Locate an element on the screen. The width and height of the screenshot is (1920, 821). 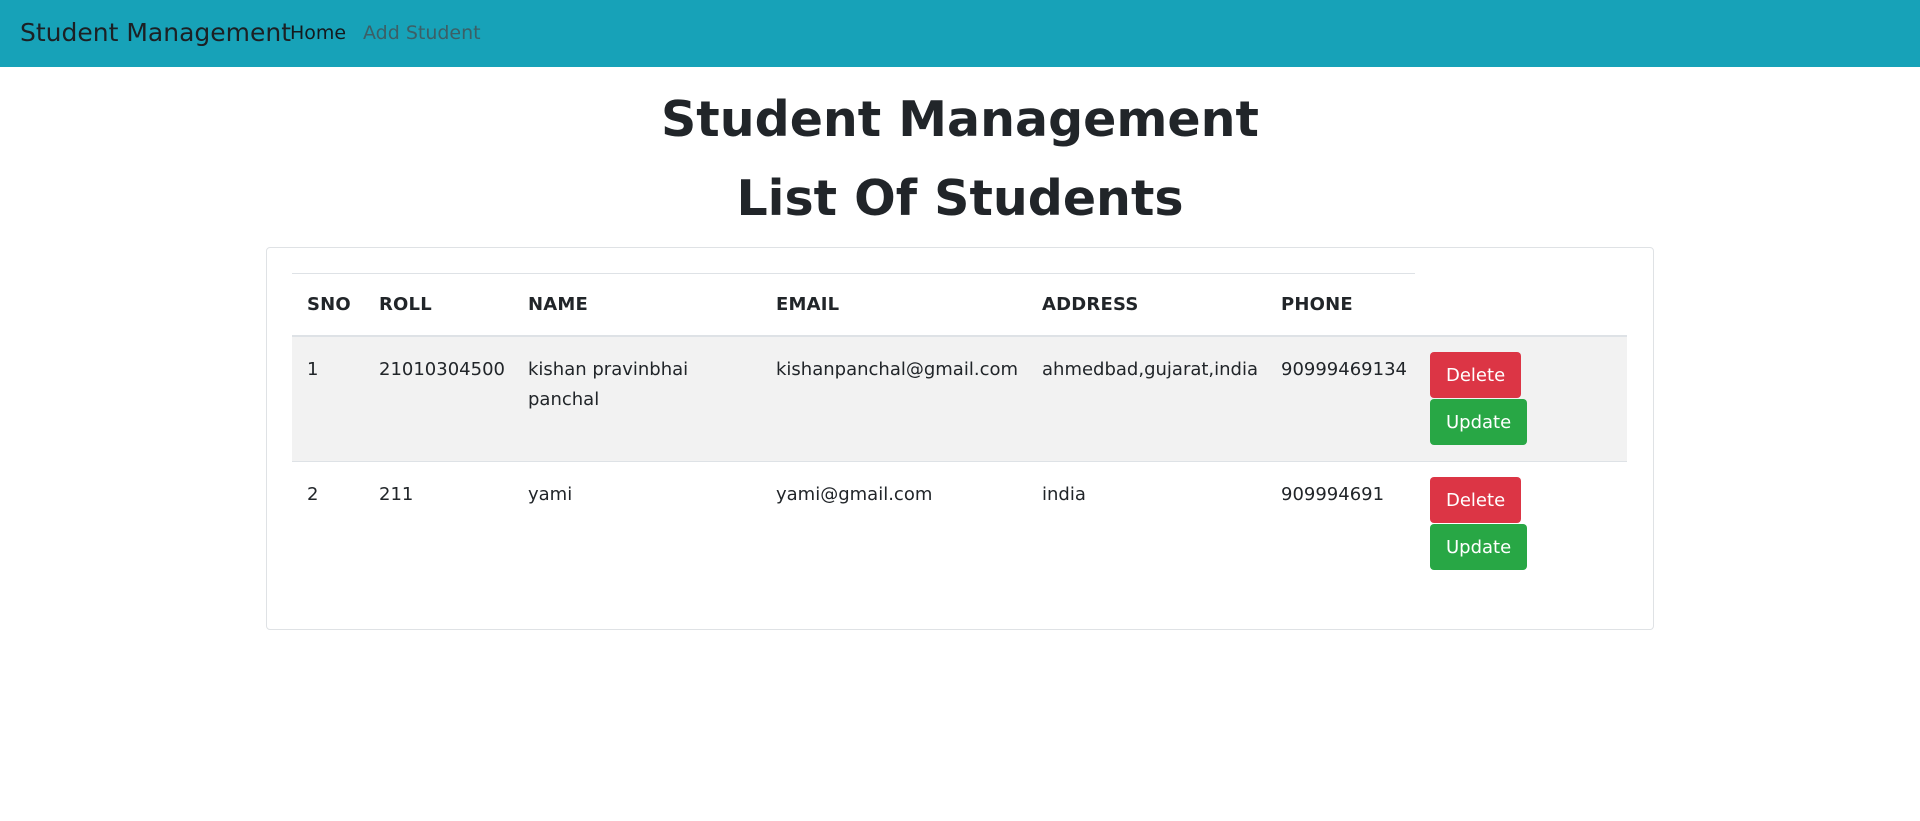
cell-sno: 2 is located at coordinates (328, 524).